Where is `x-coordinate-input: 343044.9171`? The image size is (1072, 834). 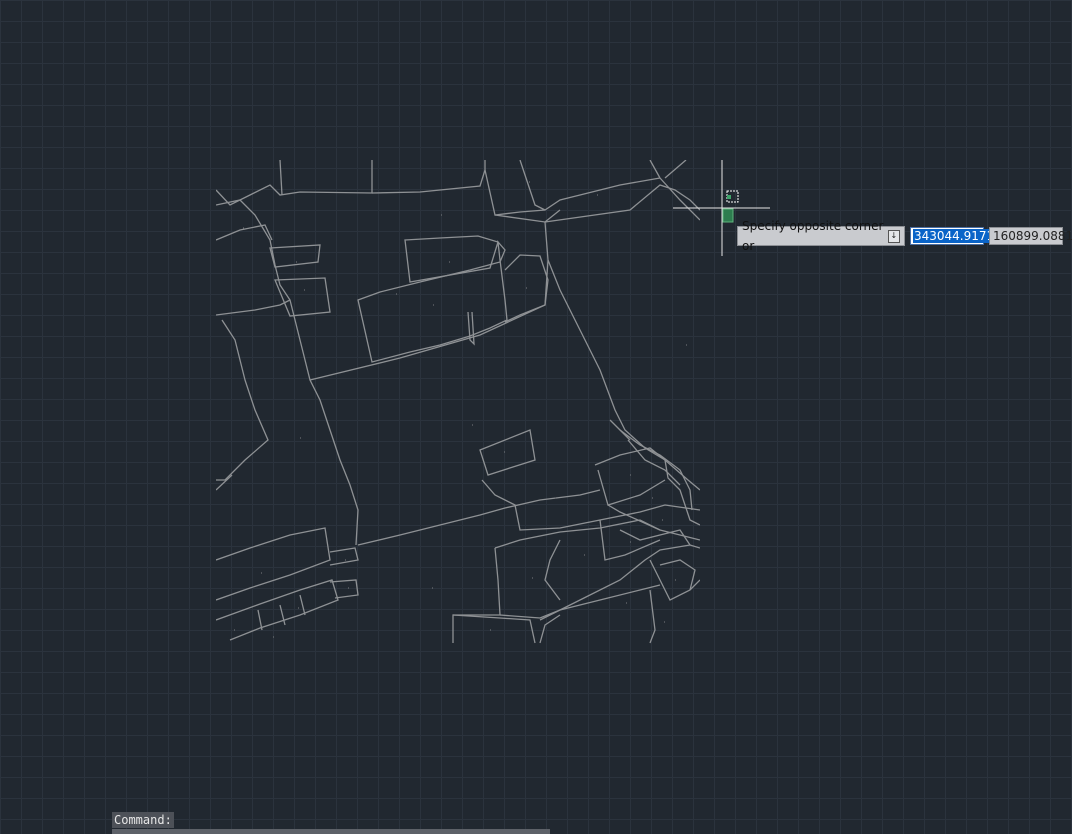 x-coordinate-input: 343044.9171 is located at coordinates (953, 236).